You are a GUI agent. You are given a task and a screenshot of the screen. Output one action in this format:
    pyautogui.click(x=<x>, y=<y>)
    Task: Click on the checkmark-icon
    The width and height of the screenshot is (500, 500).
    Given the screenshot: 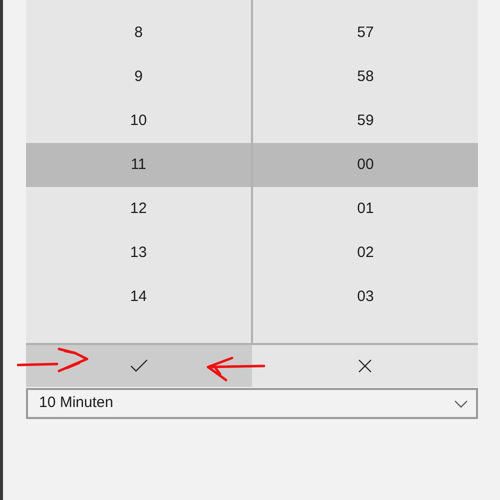 What is the action you would take?
    pyautogui.click(x=139, y=366)
    